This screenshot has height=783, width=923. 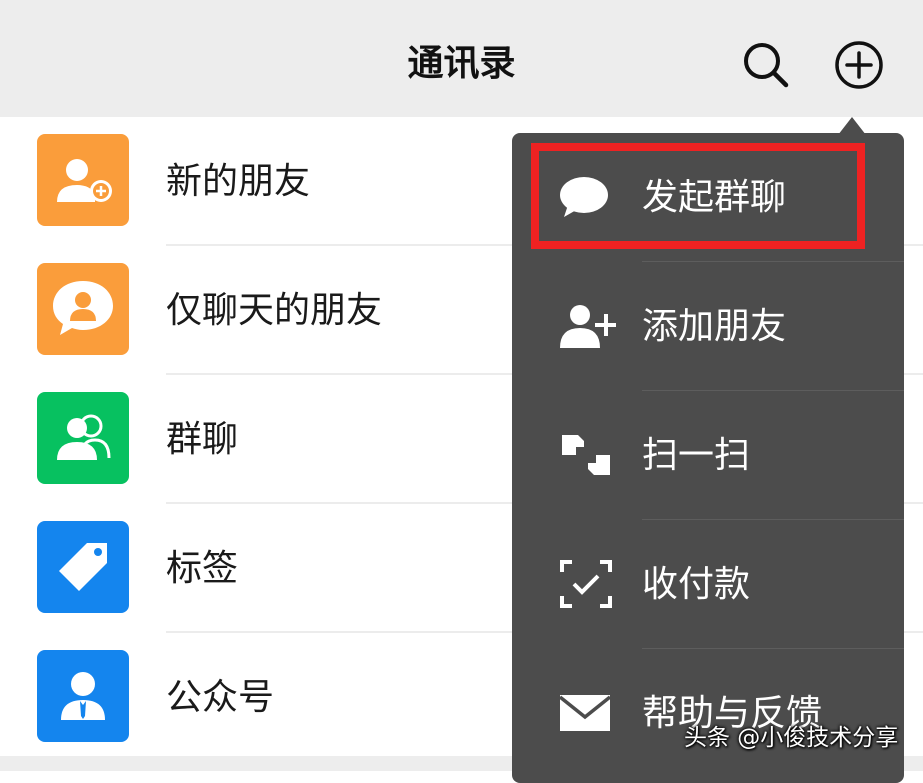 I want to click on menu-item-scan: 扫一扫, so click(x=708, y=455).